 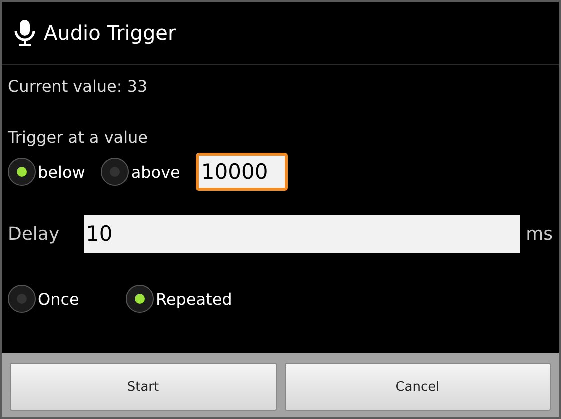 I want to click on radio-label: below, so click(x=62, y=172).